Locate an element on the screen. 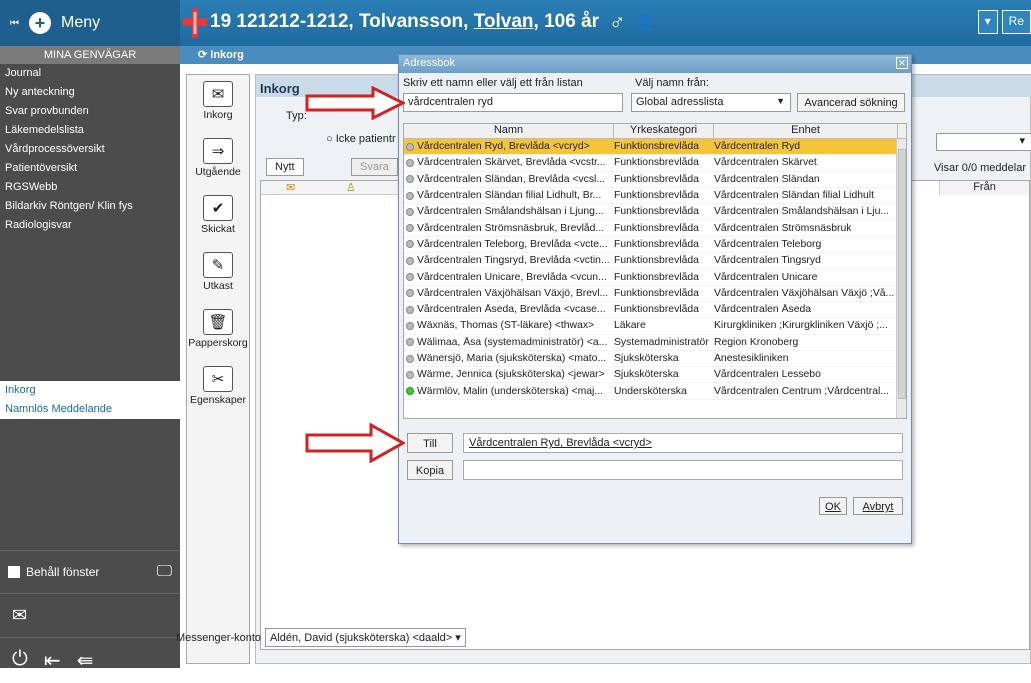  menu-label: Meny is located at coordinates (81, 22).